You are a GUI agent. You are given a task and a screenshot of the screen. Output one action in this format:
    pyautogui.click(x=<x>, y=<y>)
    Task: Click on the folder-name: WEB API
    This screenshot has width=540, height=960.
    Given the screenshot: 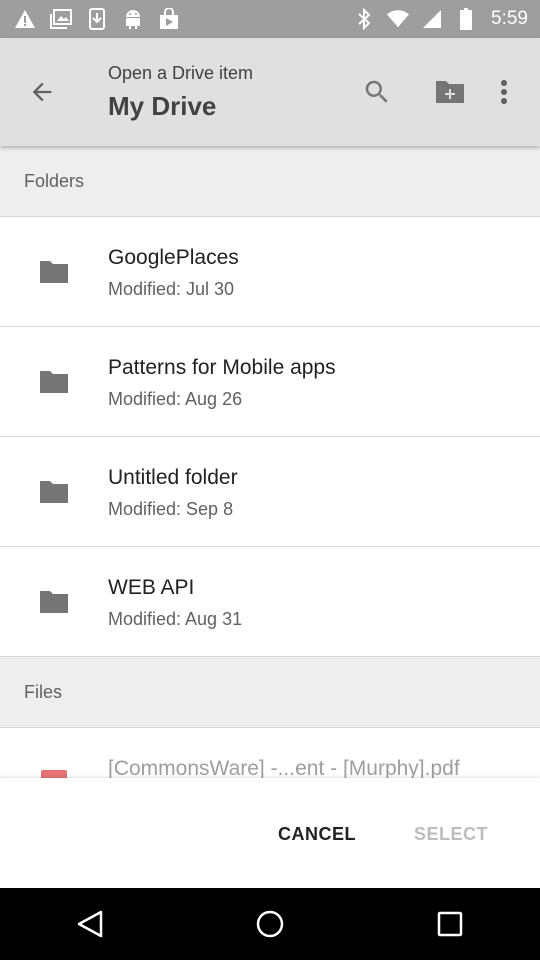 What is the action you would take?
    pyautogui.click(x=151, y=587)
    